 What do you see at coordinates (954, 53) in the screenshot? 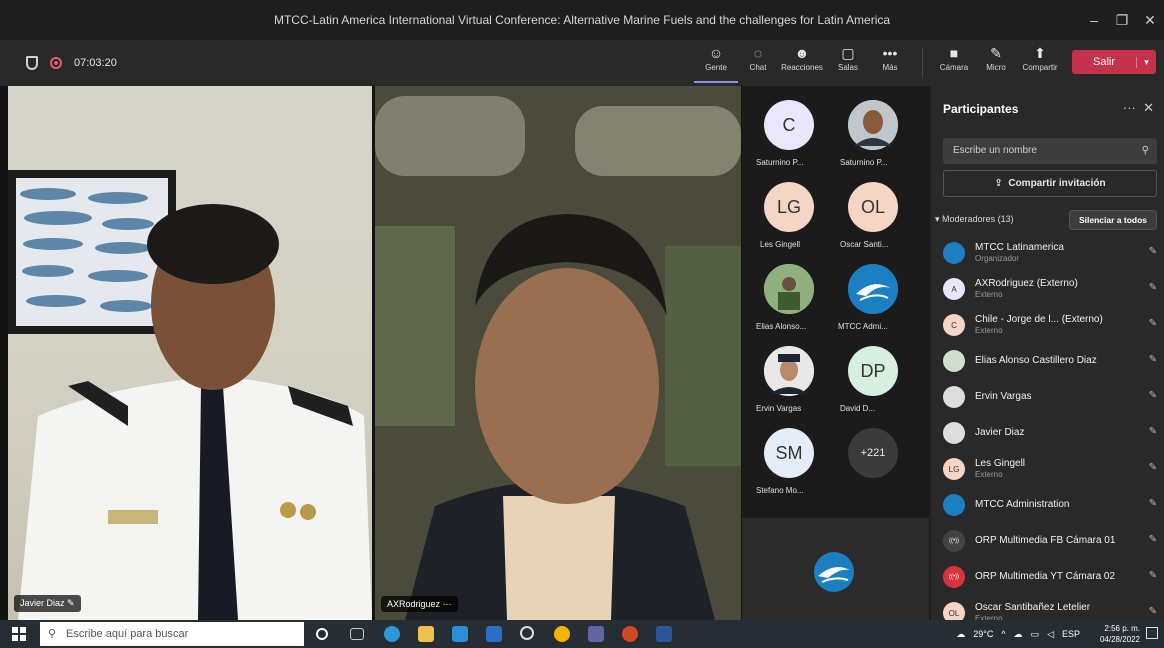
I see `camera-off-icon: ■` at bounding box center [954, 53].